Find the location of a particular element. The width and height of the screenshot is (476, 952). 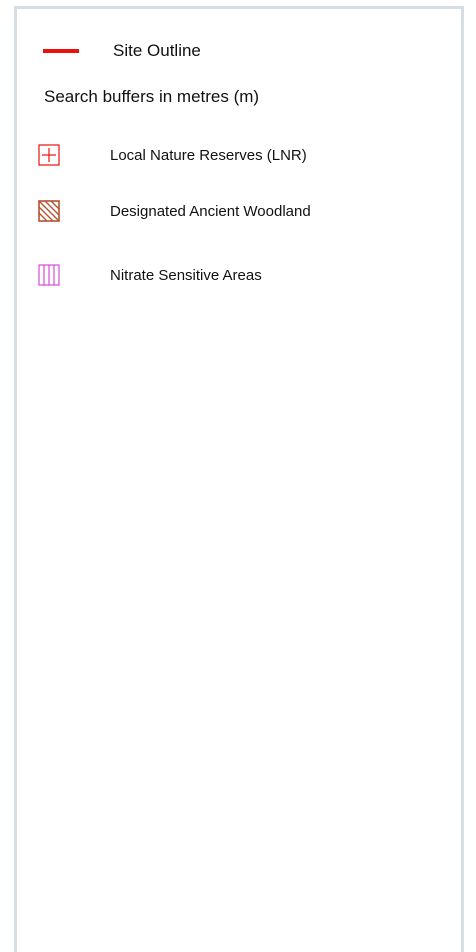

legend-site-outline: Site Outline is located at coordinates (122, 51).